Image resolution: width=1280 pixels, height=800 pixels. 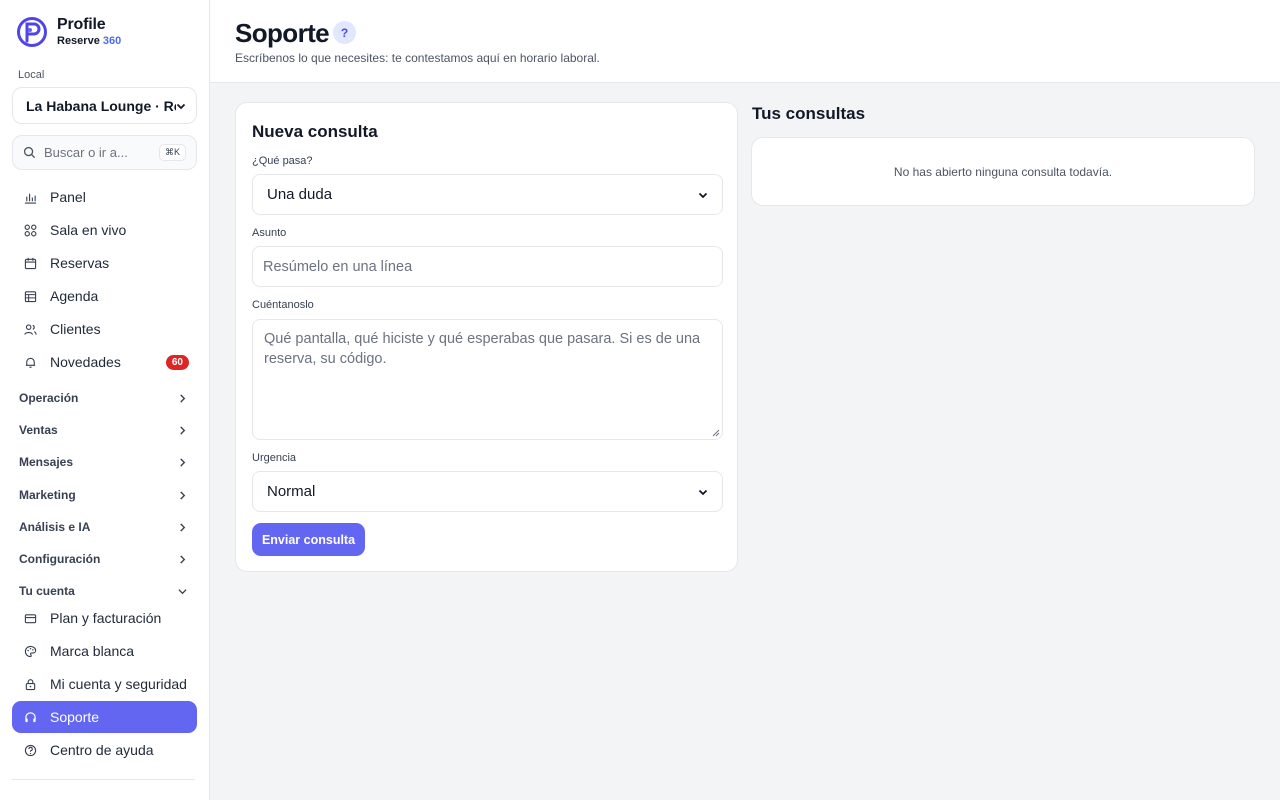 I want to click on submit-ticket-button: Enviar consulta, so click(x=308, y=539).